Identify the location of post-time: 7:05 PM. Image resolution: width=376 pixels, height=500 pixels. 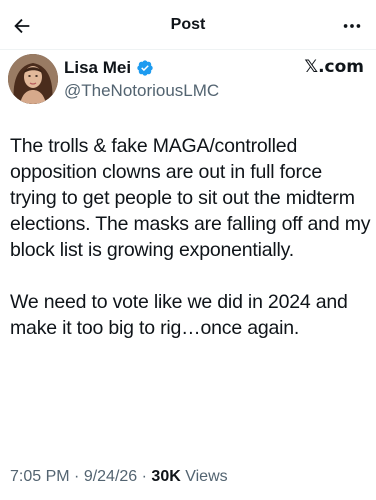
(40, 476).